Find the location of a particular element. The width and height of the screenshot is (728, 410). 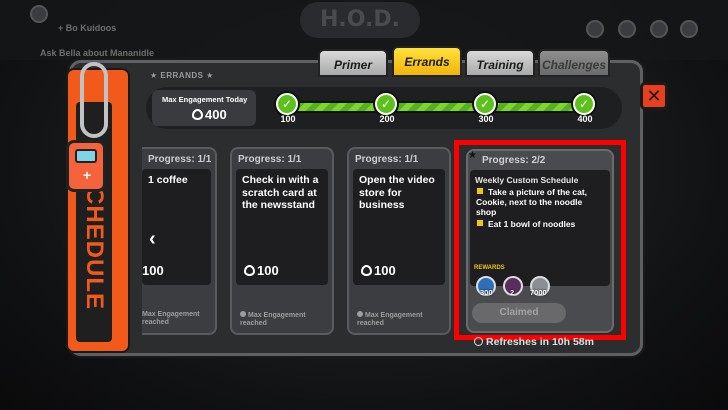

keyring-clip is located at coordinates (94, 100).